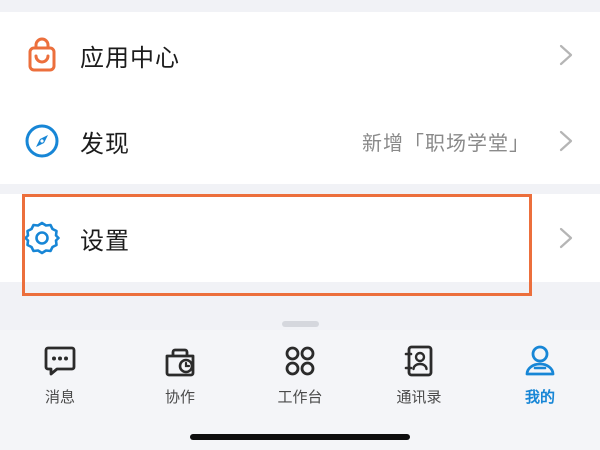 The height and width of the screenshot is (450, 600). What do you see at coordinates (42, 55) in the screenshot?
I see `shopping-bag-icon` at bounding box center [42, 55].